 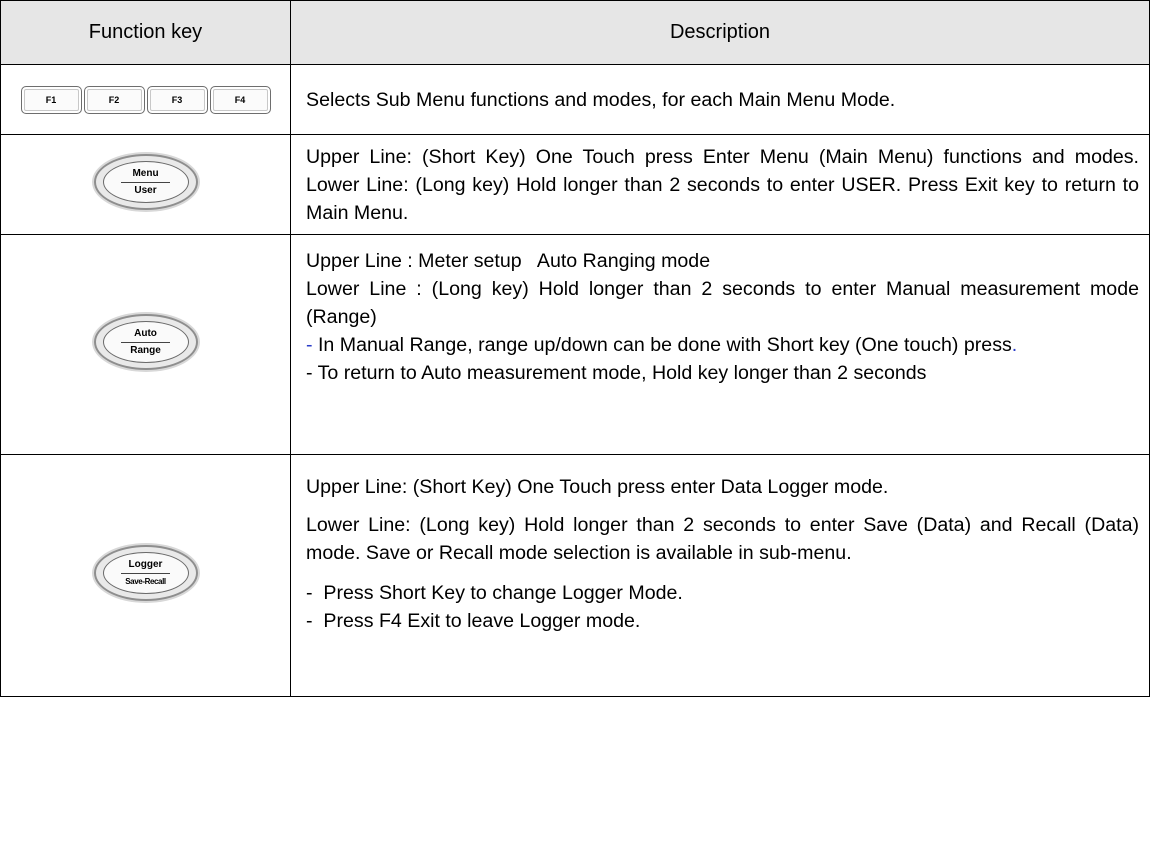 I want to click on menu-key-bottom-label: User, so click(x=145, y=190).